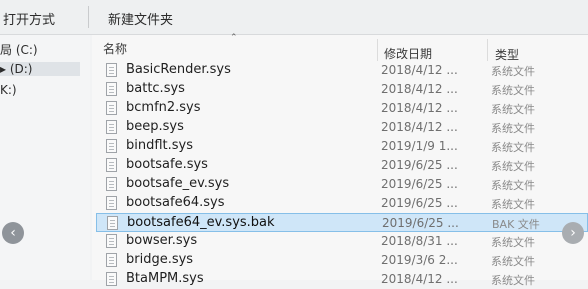  What do you see at coordinates (342, 184) in the screenshot?
I see `file-row: bootsafe_ev.sys 2019/6/25 ... 系统文件` at bounding box center [342, 184].